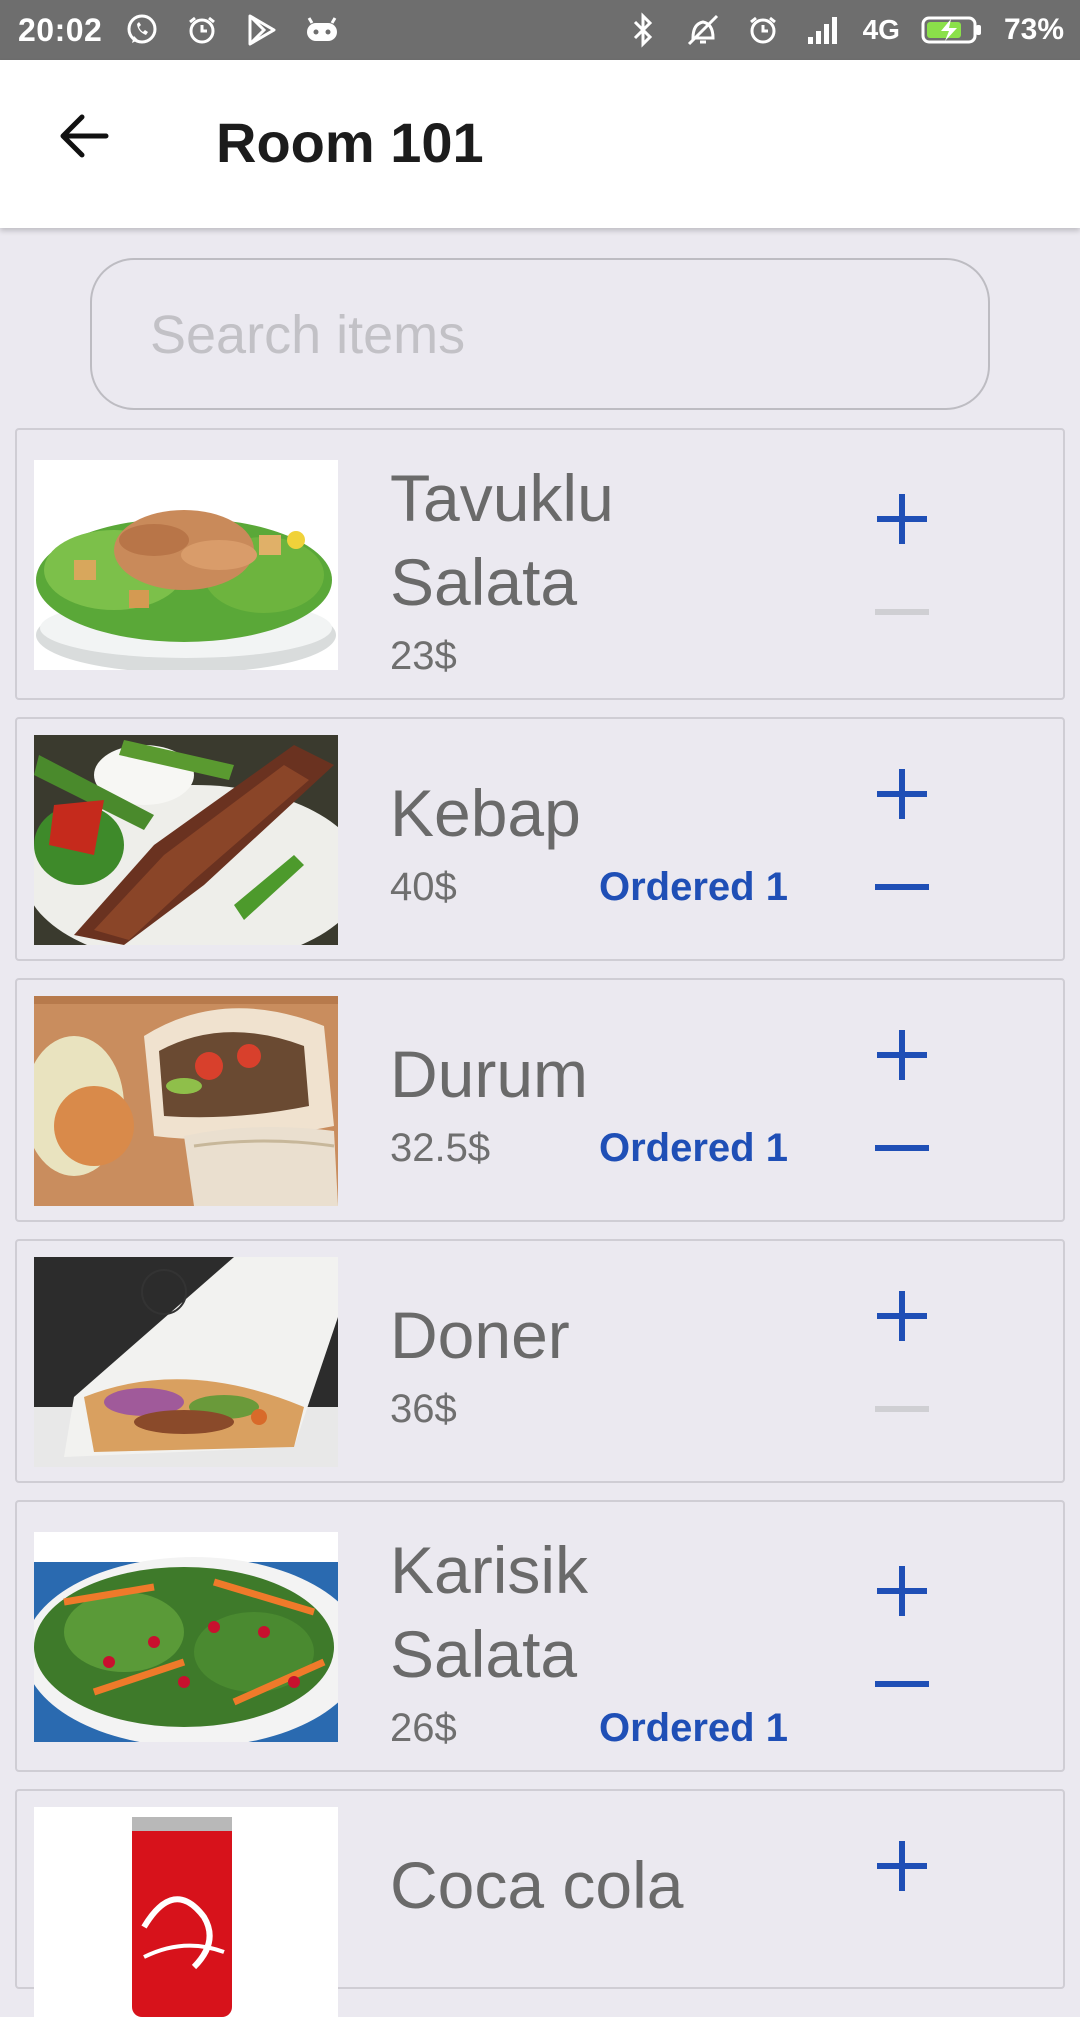  I want to click on arrow-left-icon, so click(84, 138).